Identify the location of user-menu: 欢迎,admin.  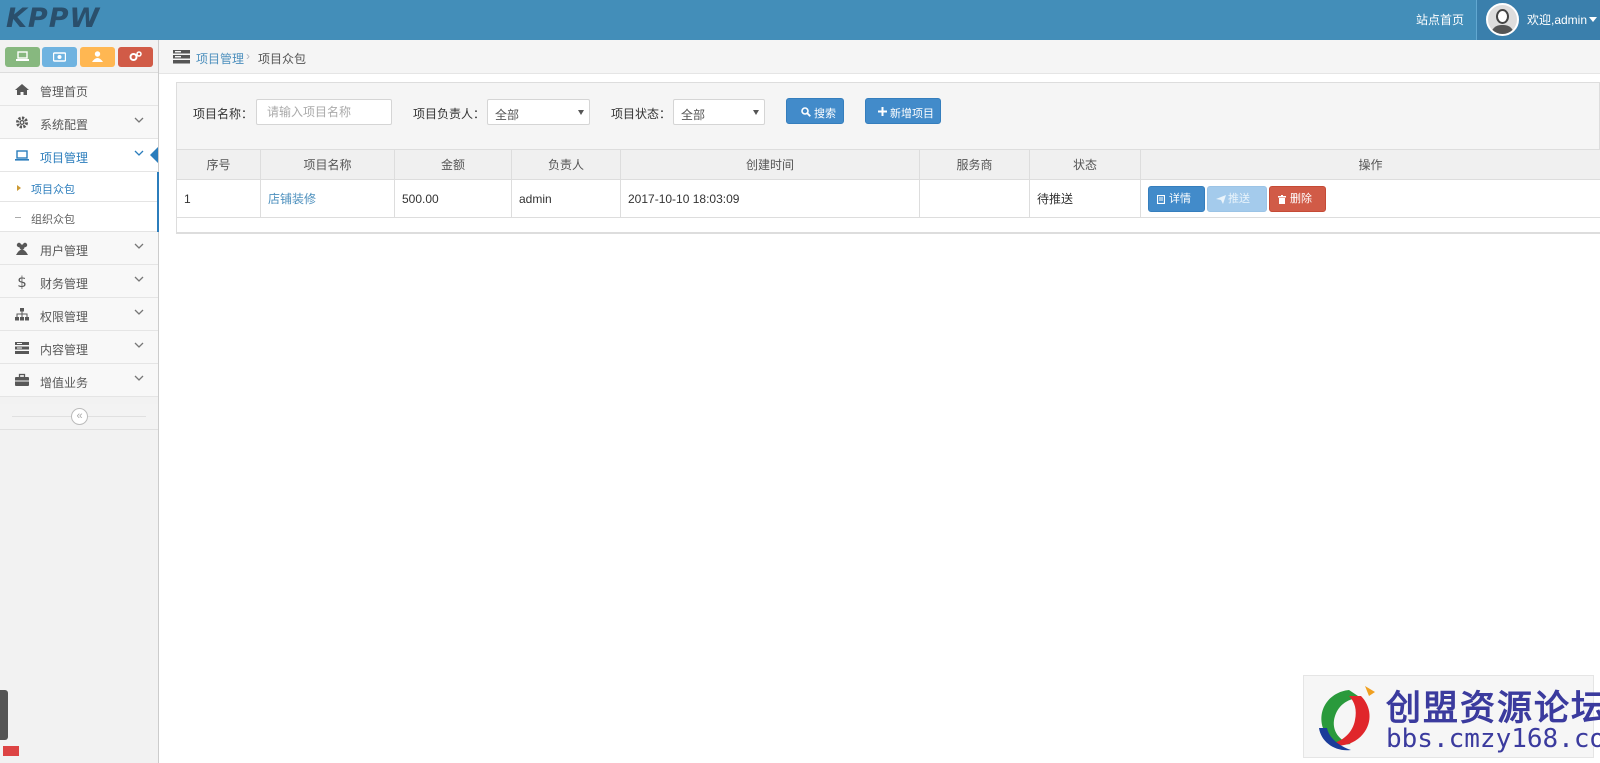
(1538, 20).